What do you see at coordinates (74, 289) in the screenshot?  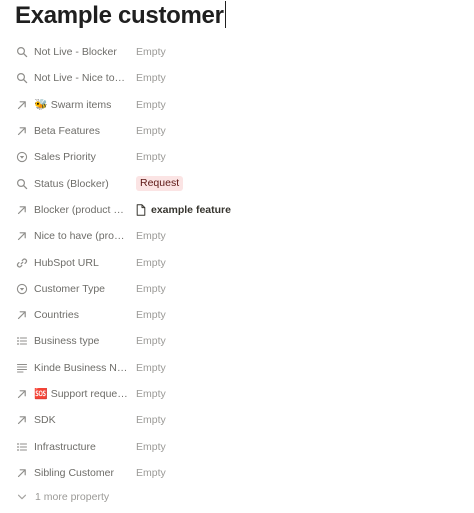 I see `property-label: Customer Type` at bounding box center [74, 289].